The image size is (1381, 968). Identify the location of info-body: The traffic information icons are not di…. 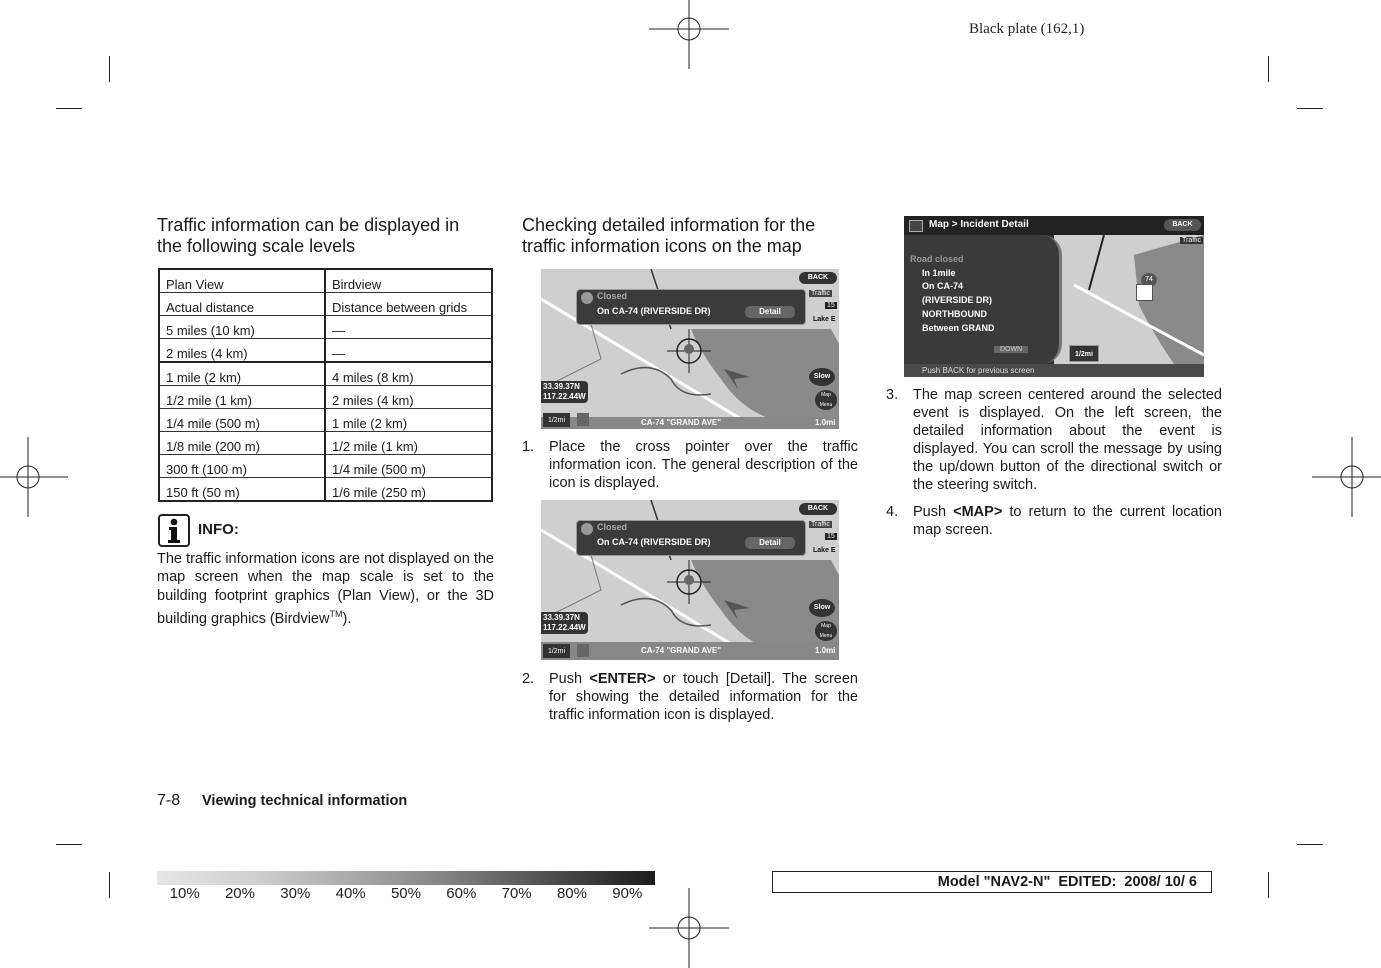
(325, 589).